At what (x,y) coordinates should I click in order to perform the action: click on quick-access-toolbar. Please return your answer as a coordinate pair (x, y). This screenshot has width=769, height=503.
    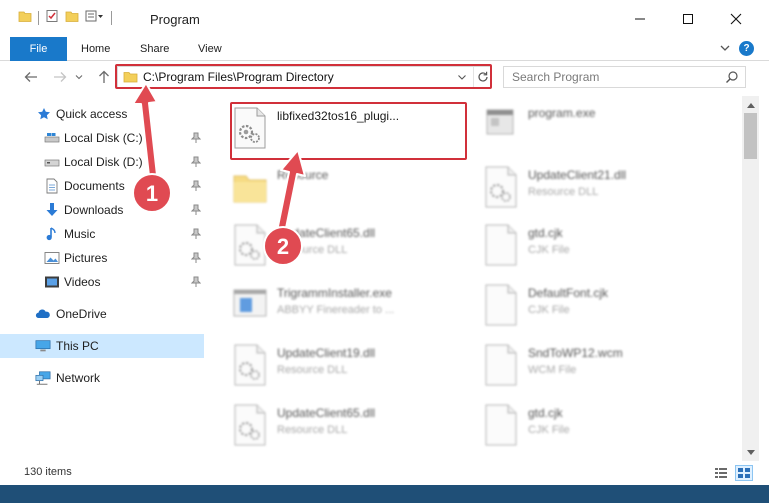
    Looking at the image, I should click on (65, 17).